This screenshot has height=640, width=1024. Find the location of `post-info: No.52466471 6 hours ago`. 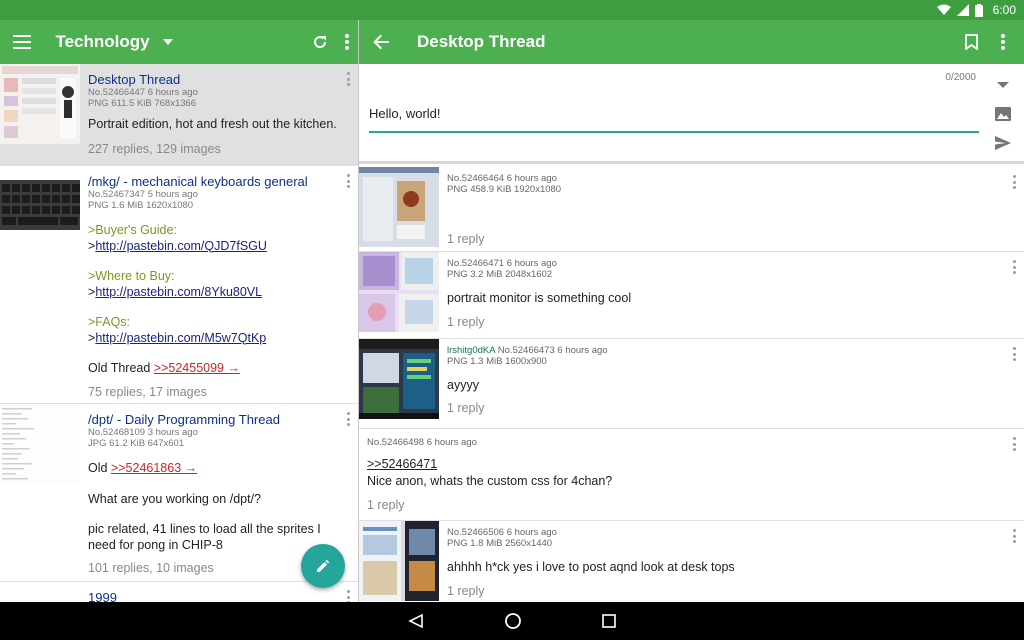

post-info: No.52466471 6 hours ago is located at coordinates (502, 263).